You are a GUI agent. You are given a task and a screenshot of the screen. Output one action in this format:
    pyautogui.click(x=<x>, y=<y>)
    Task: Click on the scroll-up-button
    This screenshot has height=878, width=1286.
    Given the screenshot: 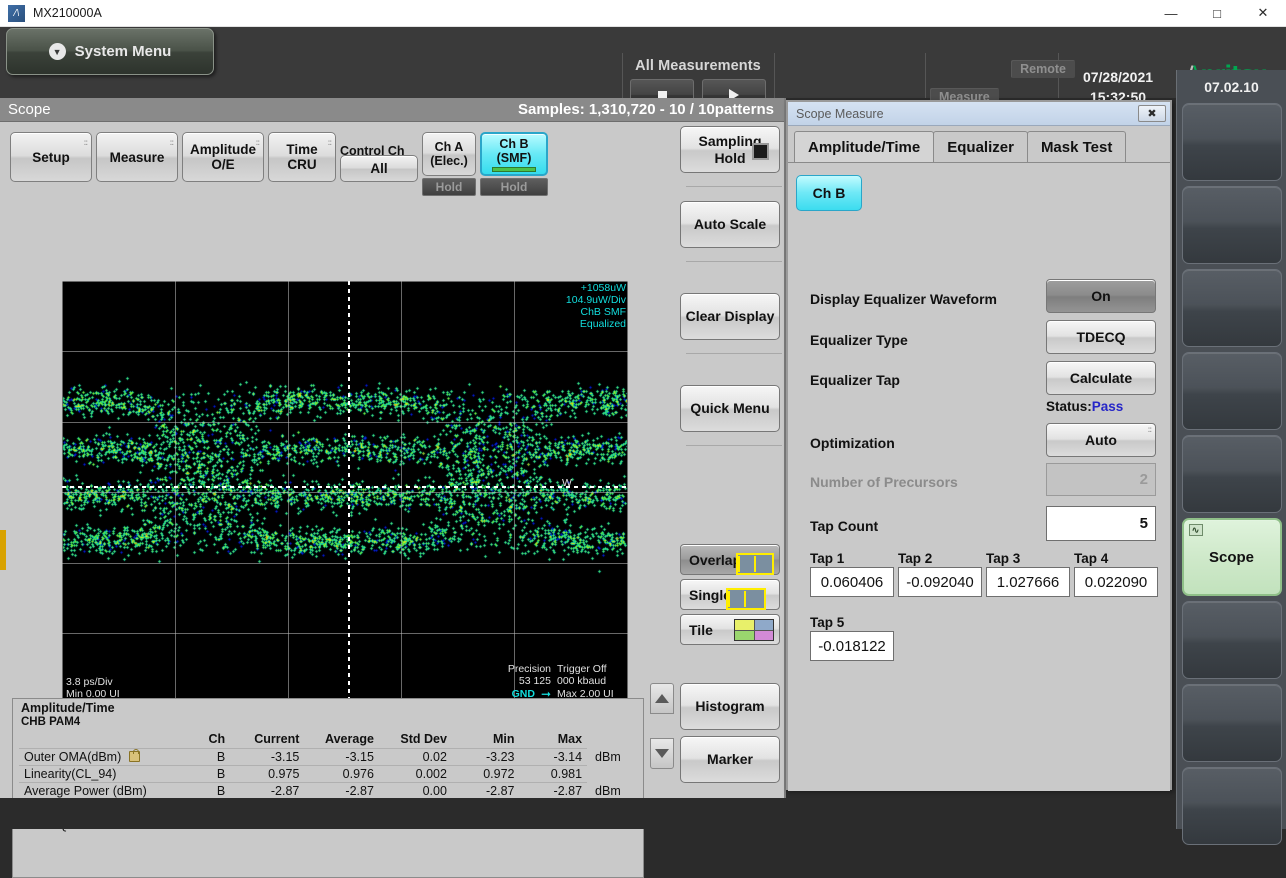 What is the action you would take?
    pyautogui.click(x=662, y=698)
    